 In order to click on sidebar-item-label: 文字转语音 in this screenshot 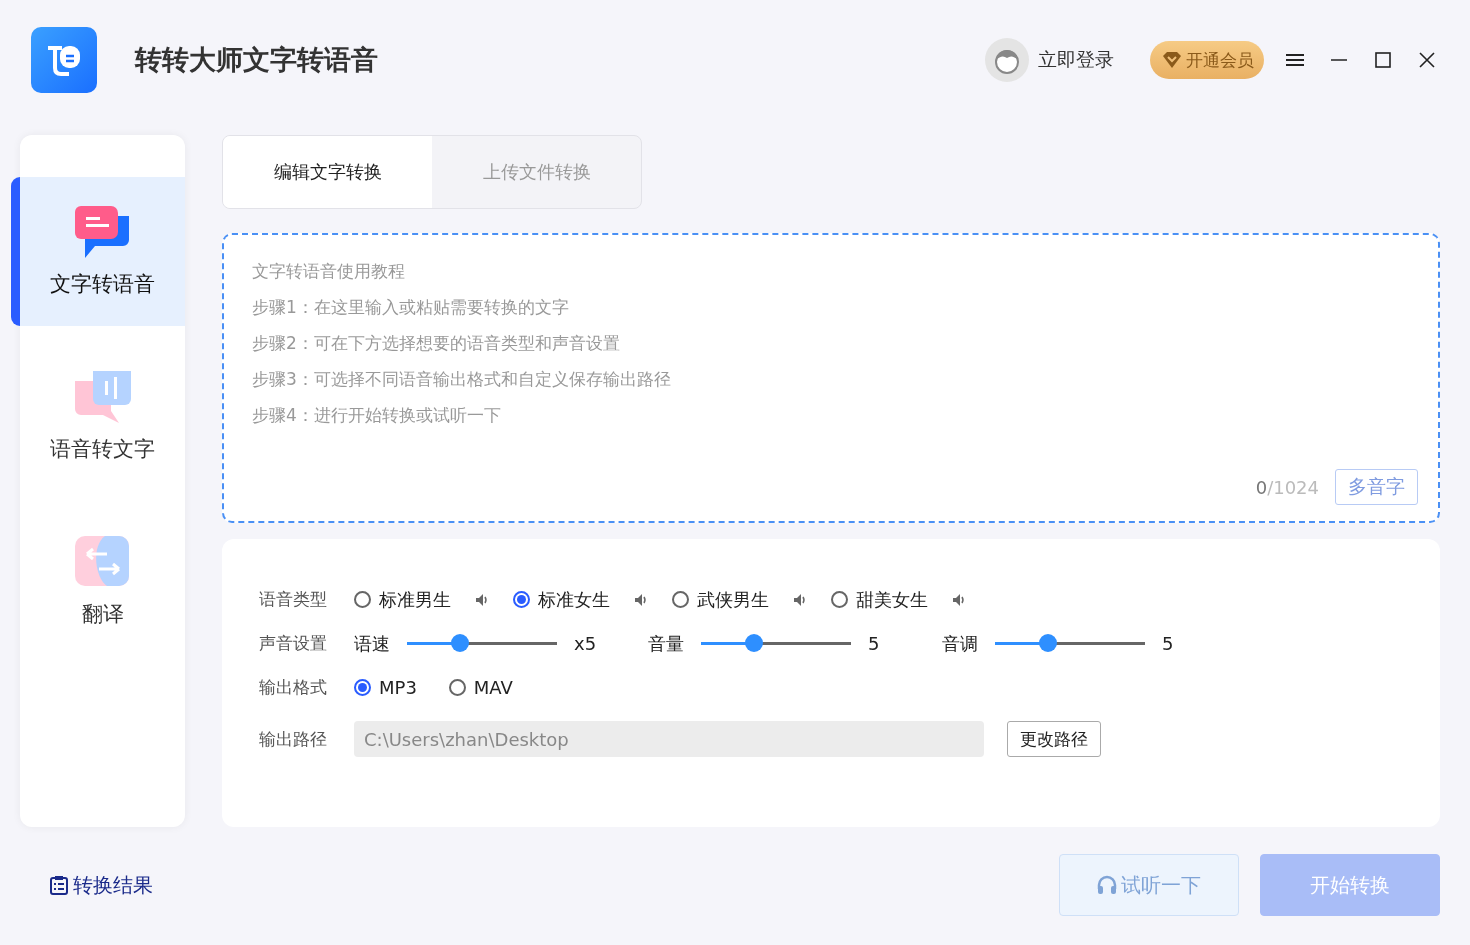, I will do `click(102, 284)`.